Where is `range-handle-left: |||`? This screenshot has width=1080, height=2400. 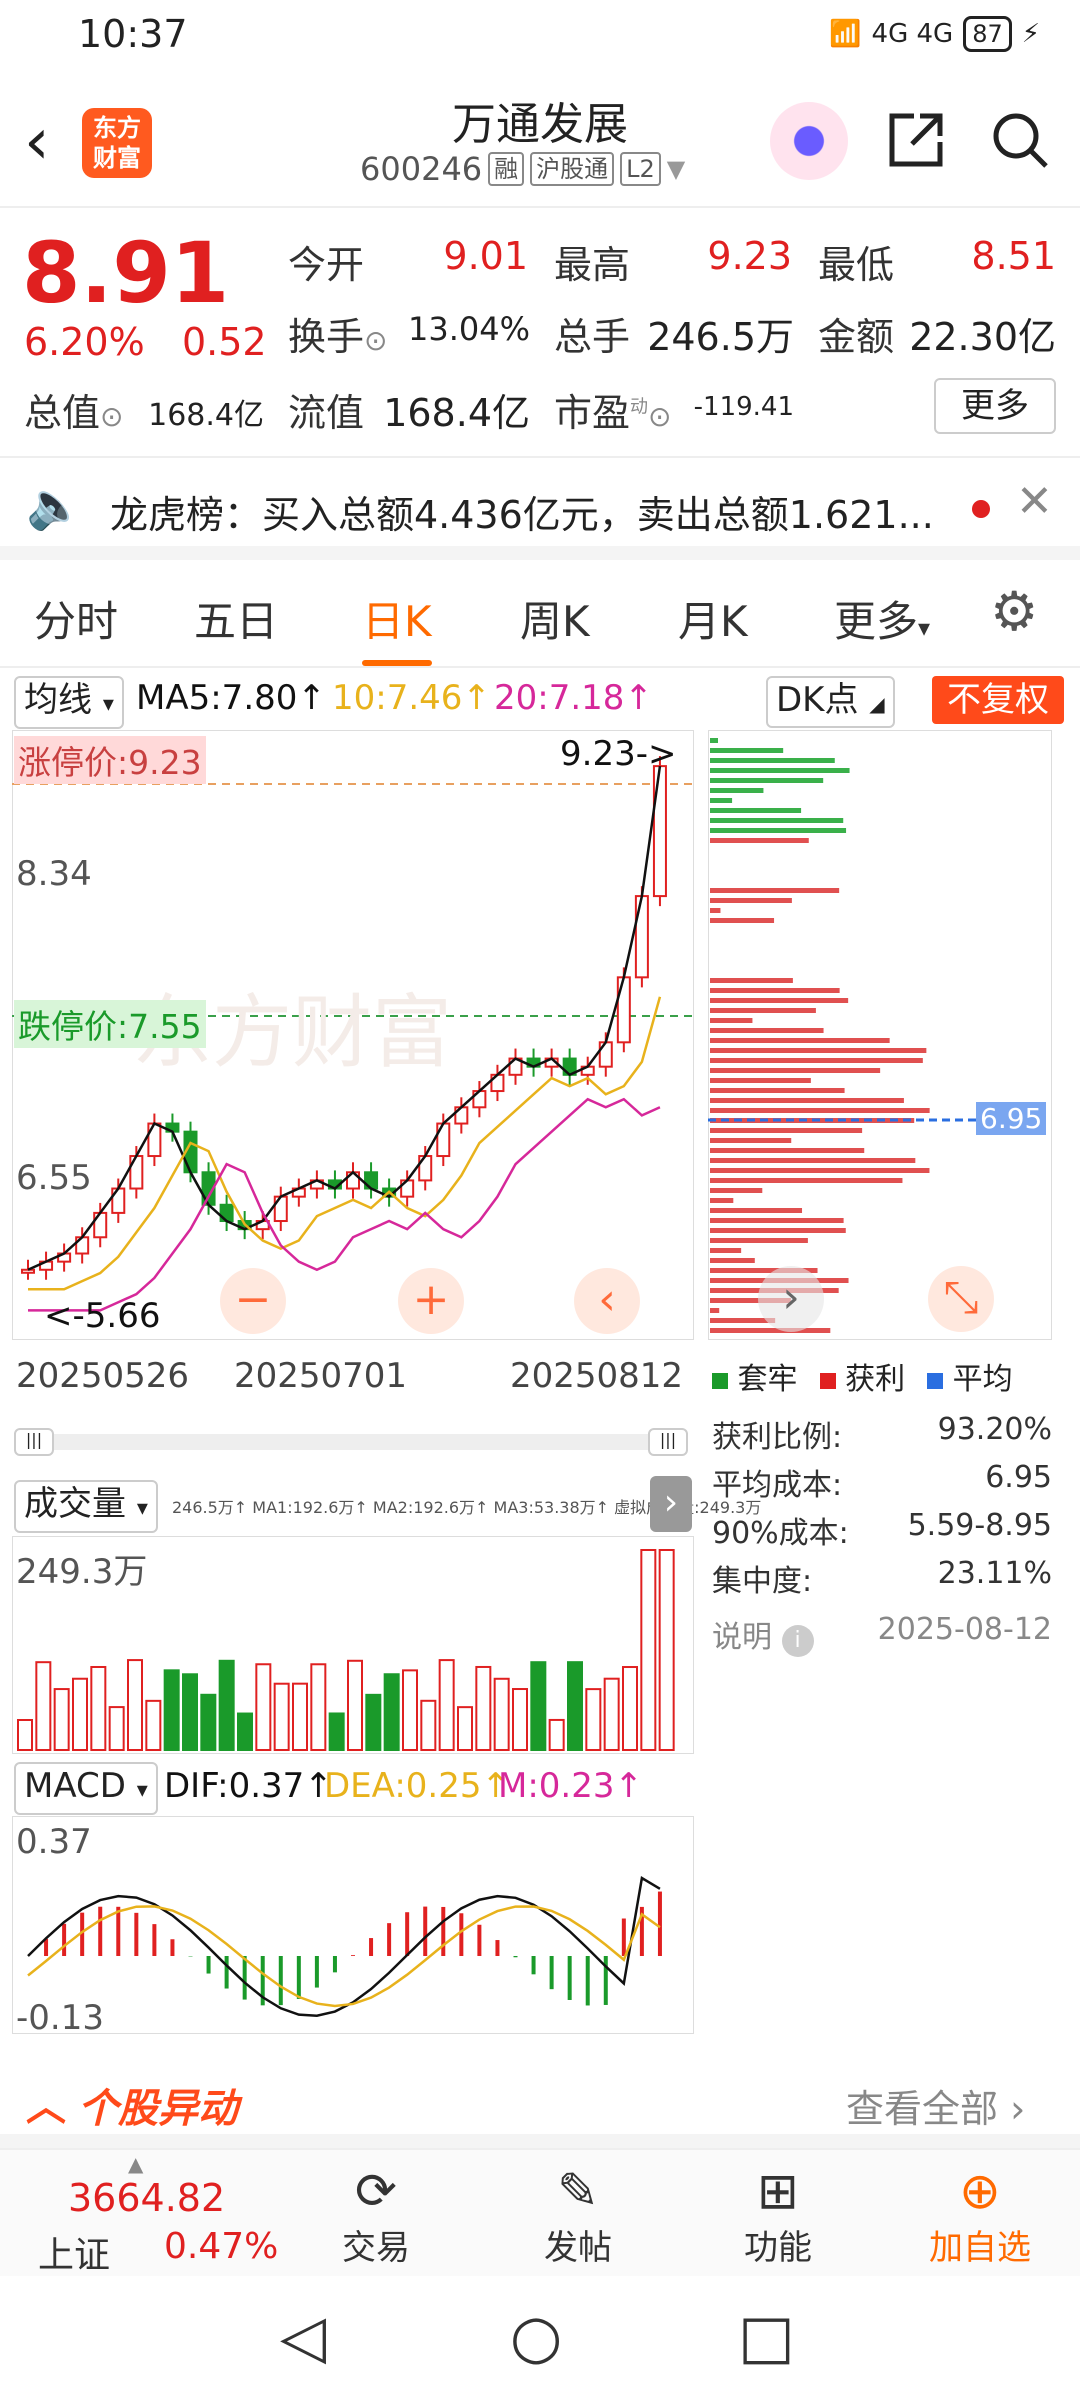 range-handle-left: ||| is located at coordinates (34, 1442).